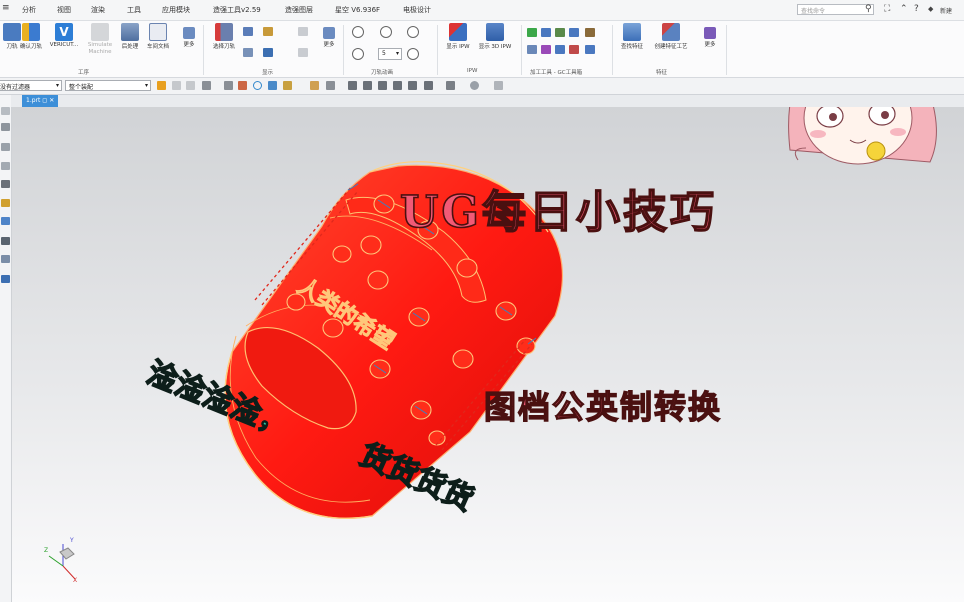 This screenshot has width=964, height=602. What do you see at coordinates (268, 52) in the screenshot?
I see `display-sn-icon` at bounding box center [268, 52].